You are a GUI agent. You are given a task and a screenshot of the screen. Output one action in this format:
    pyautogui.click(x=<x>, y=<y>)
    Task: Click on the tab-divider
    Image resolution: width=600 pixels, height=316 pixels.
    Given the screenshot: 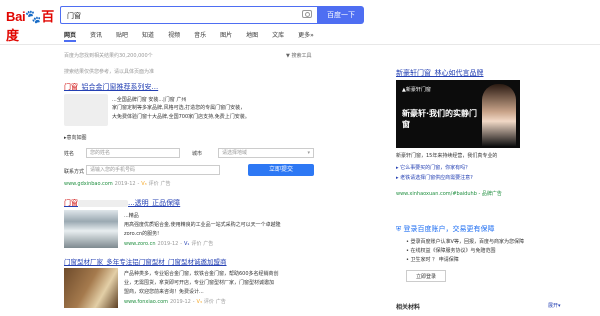 What is the action you would take?
    pyautogui.click(x=300, y=44)
    